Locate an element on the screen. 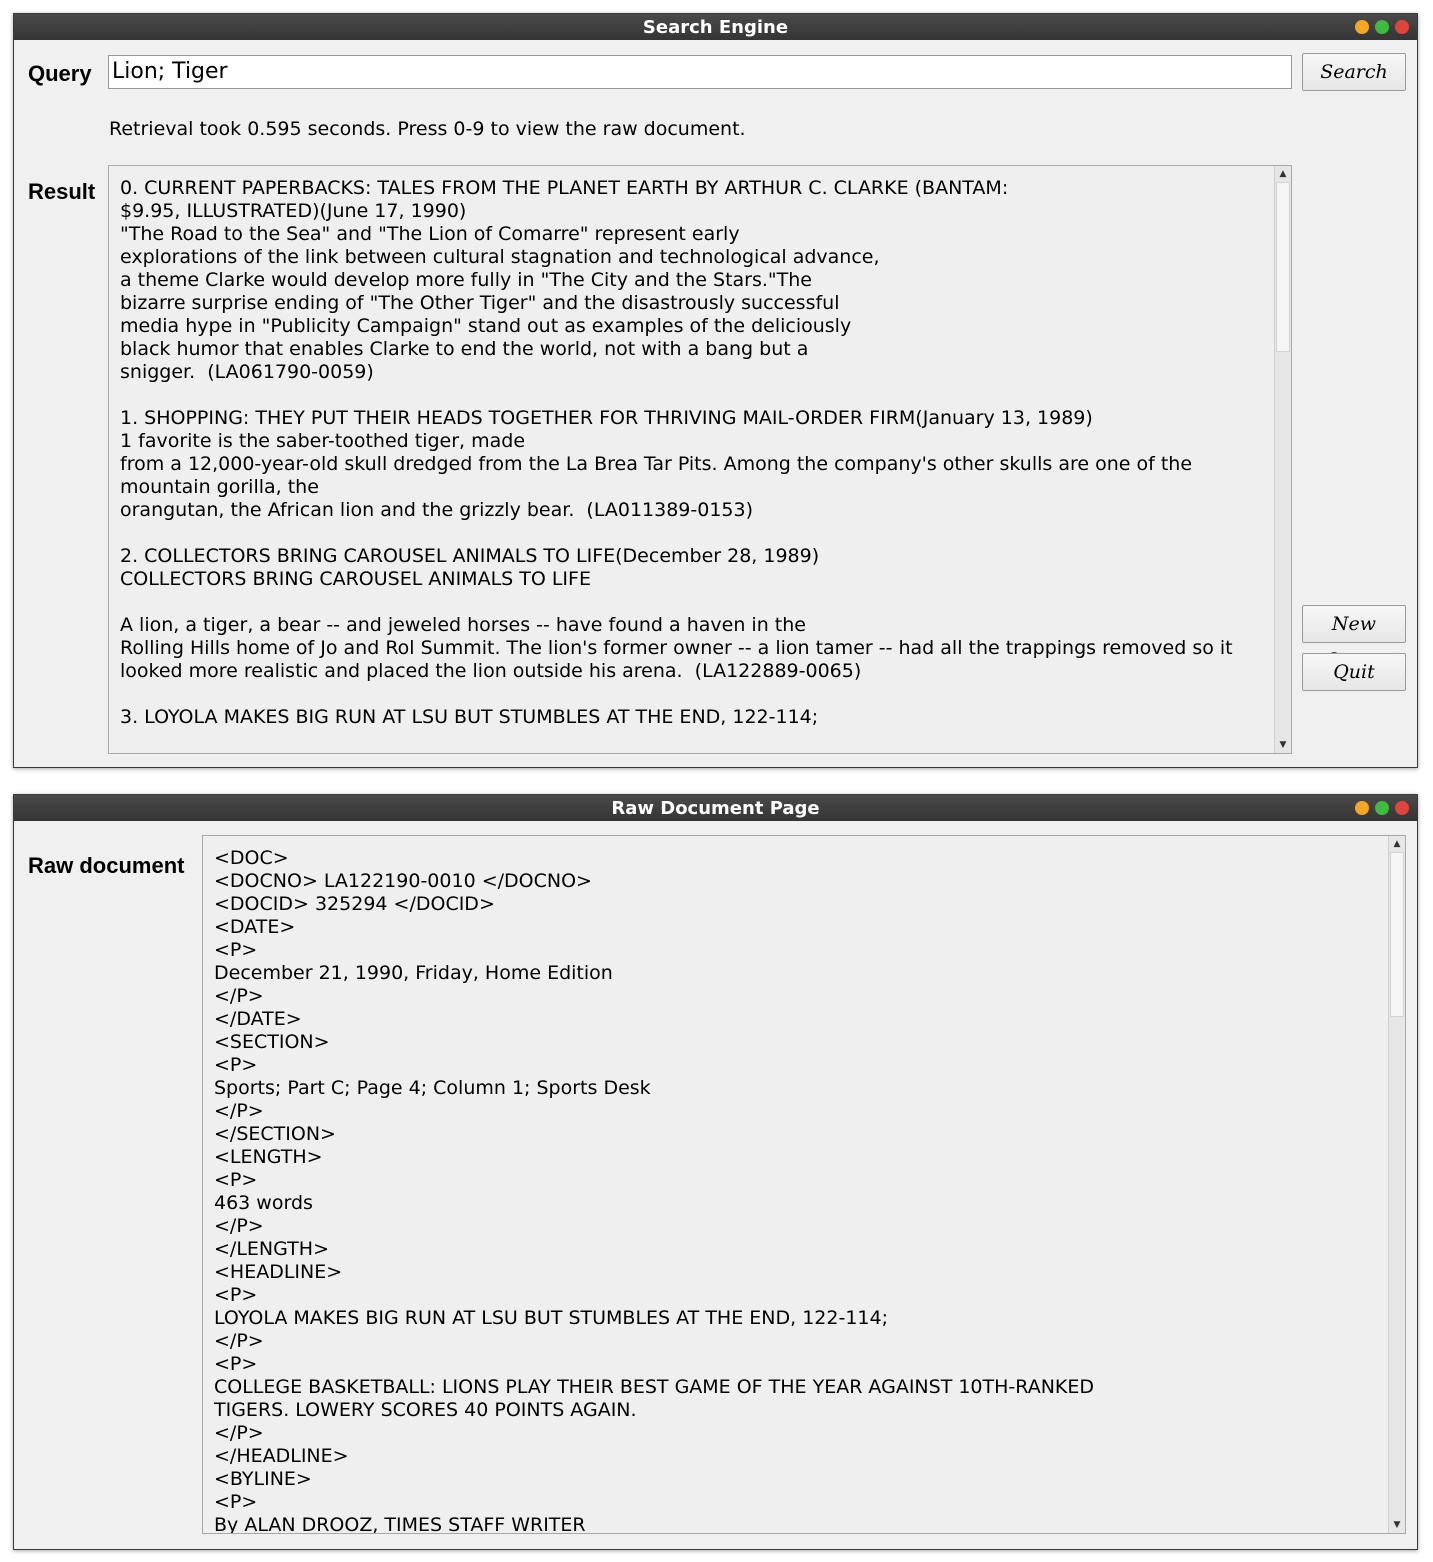 Image resolution: width=1433 pixels, height=1562 pixels. raw-window-title: Raw Document Page is located at coordinates (715, 808).